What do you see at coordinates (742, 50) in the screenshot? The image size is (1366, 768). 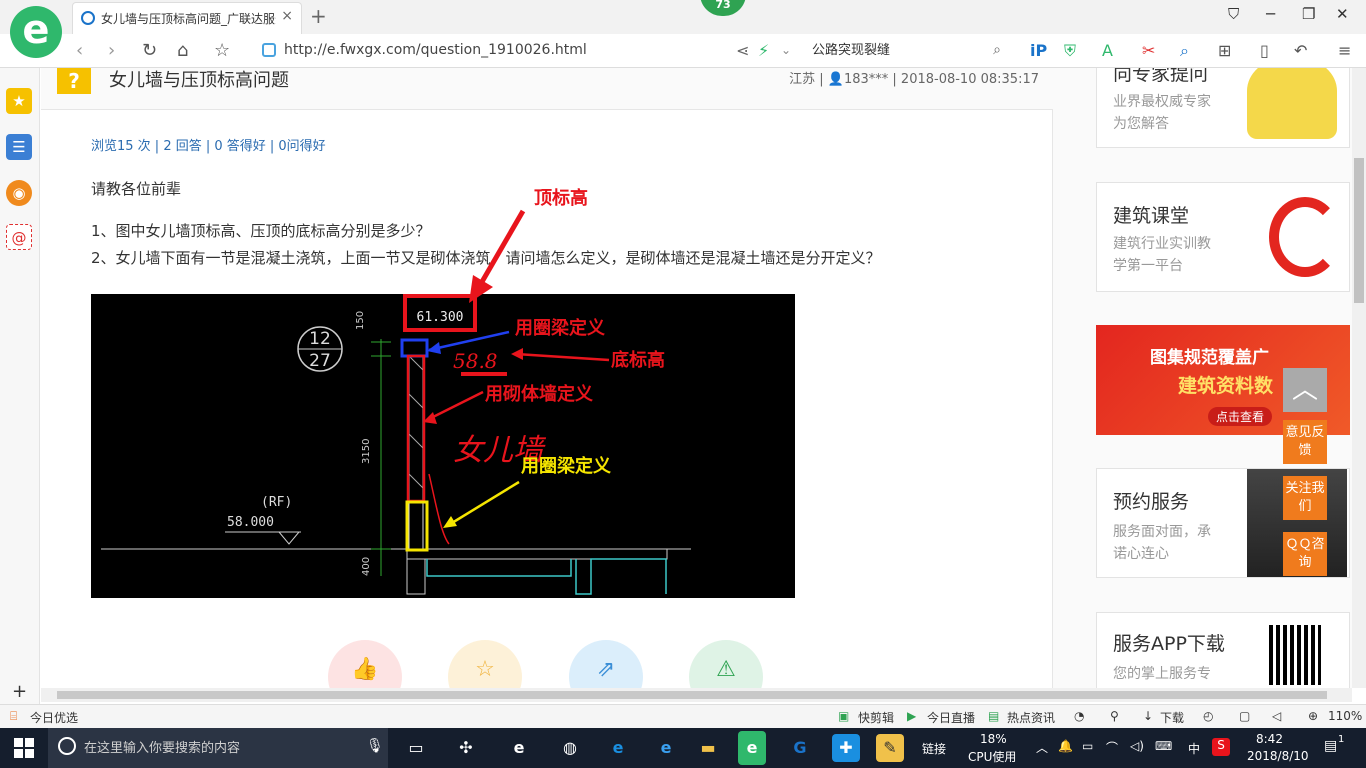 I see `share-icon: ⋖` at bounding box center [742, 50].